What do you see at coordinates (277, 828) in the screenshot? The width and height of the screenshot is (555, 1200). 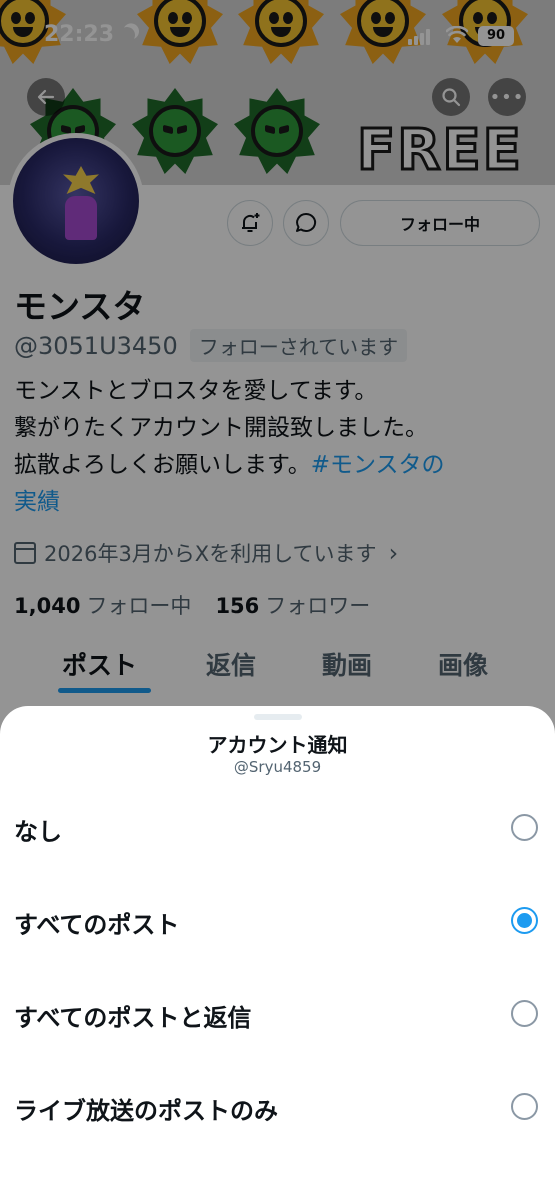 I see `option-none: なし` at bounding box center [277, 828].